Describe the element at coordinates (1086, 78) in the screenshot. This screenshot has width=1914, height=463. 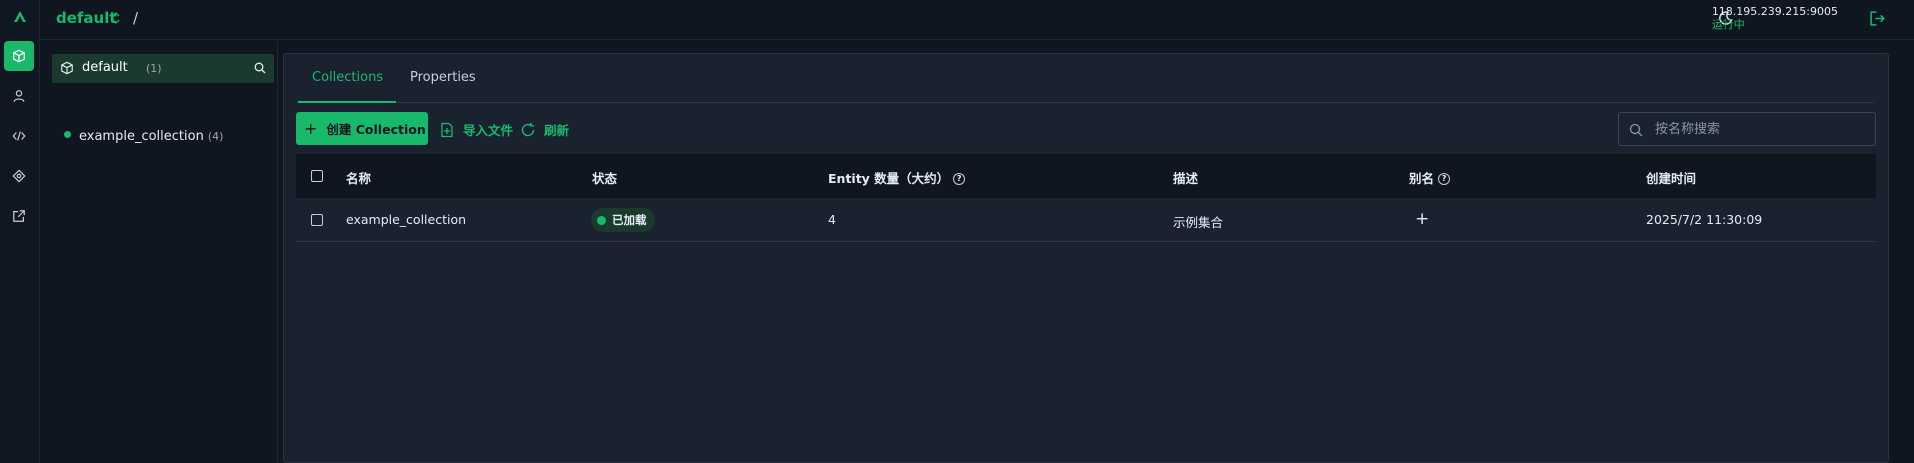
I see `tab-bar: Collections Properties` at that location.